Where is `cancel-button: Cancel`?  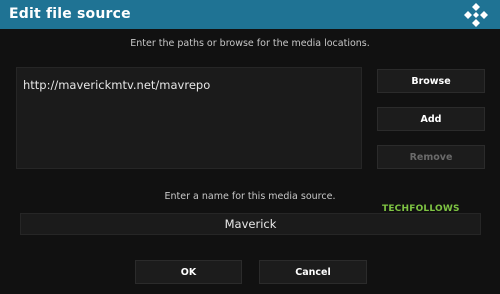
cancel-button: Cancel is located at coordinates (313, 272).